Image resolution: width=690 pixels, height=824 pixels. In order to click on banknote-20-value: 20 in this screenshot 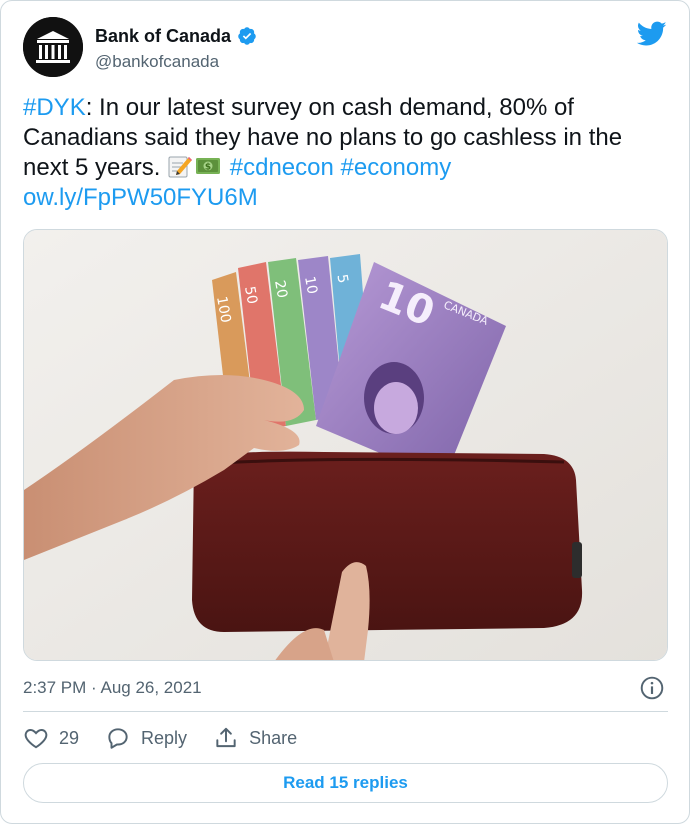, I will do `click(280, 289)`.